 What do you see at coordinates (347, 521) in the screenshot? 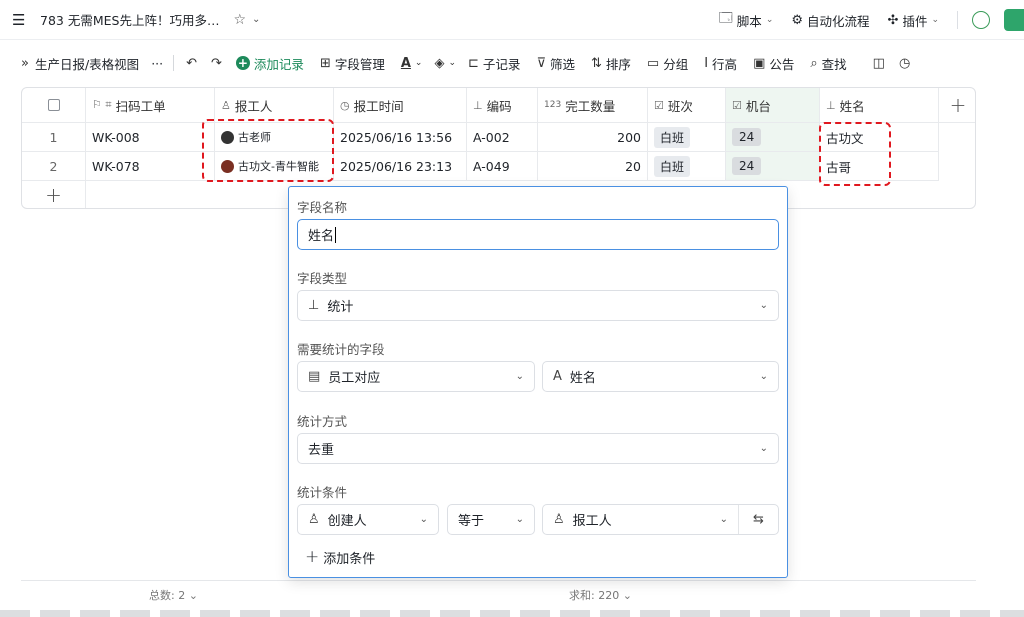
I see `condition-left-value: 创建人` at bounding box center [347, 521].